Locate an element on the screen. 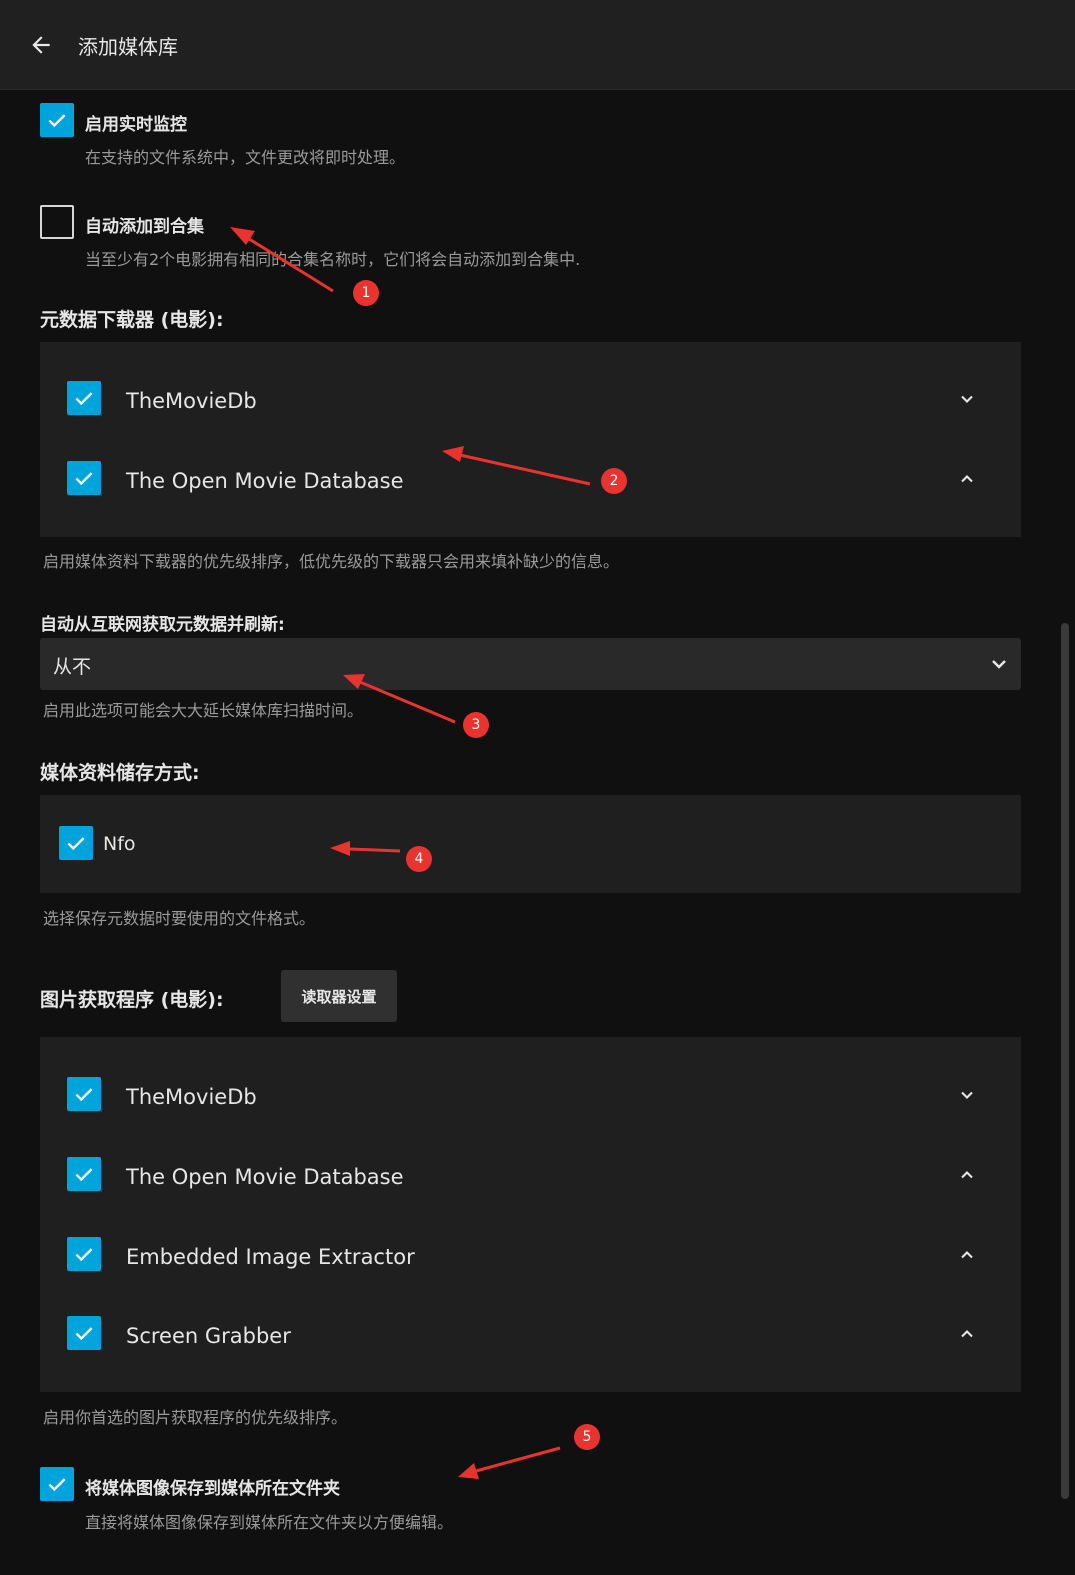 Image resolution: width=1075 pixels, height=1575 pixels. annotation-badge: 3 is located at coordinates (476, 725).